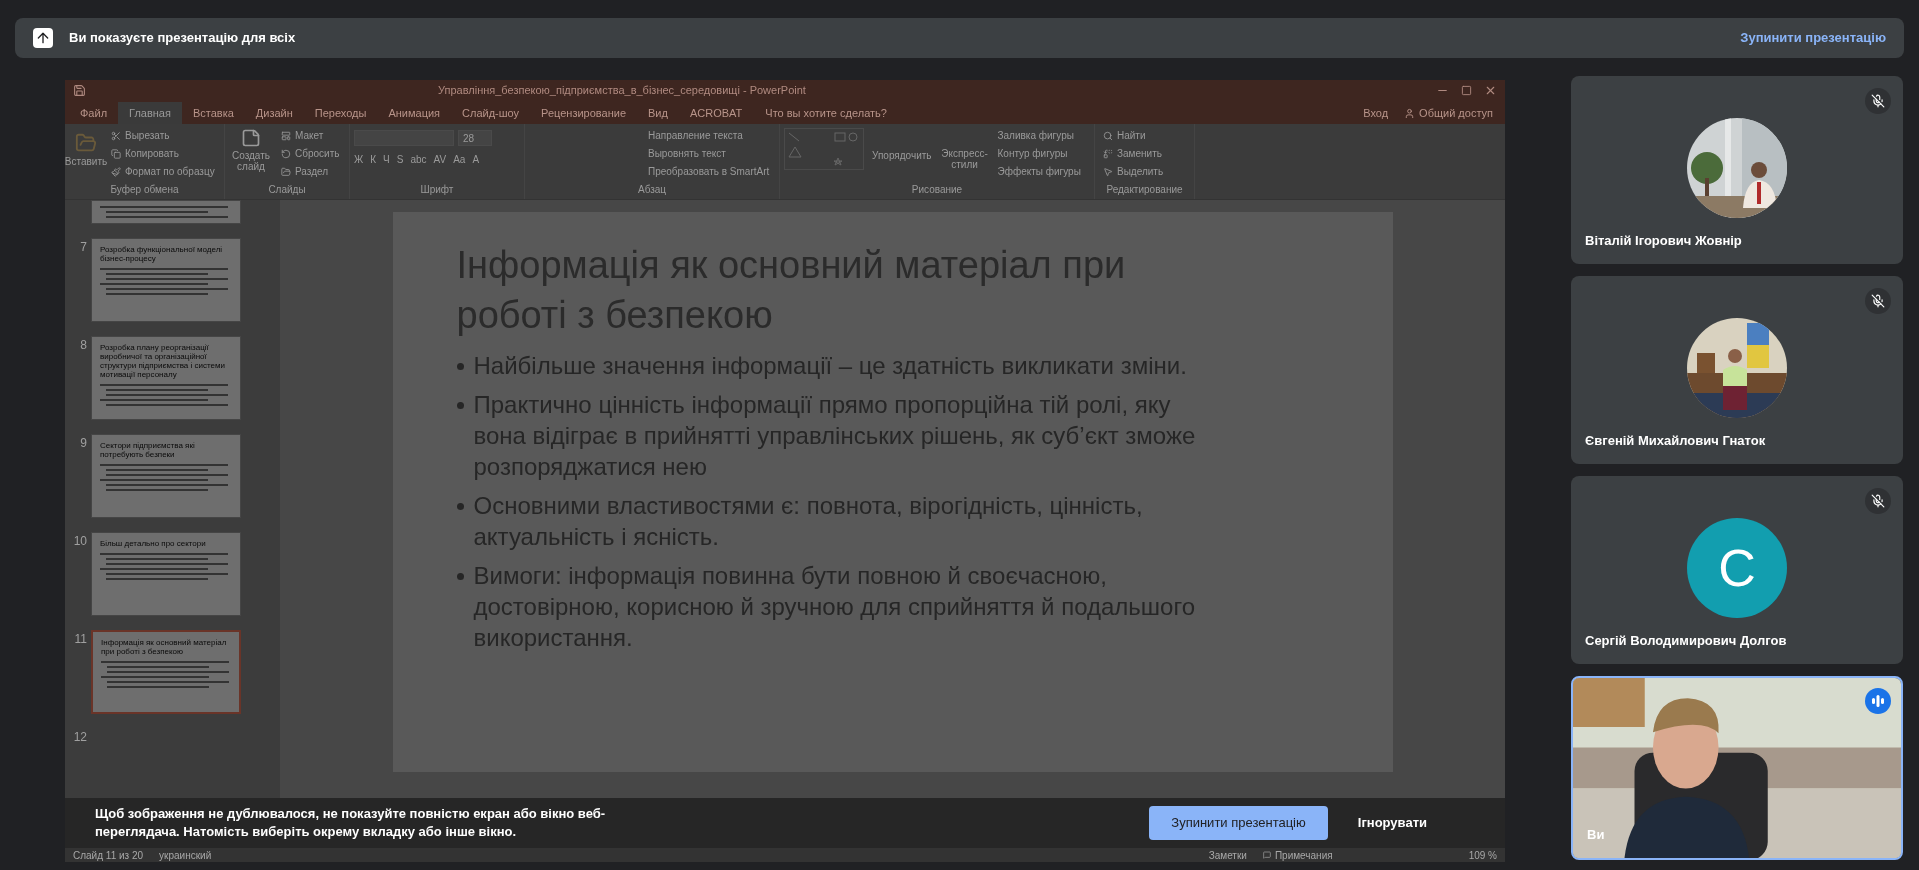  I want to click on ribbon-command: Вырезать, so click(163, 135).